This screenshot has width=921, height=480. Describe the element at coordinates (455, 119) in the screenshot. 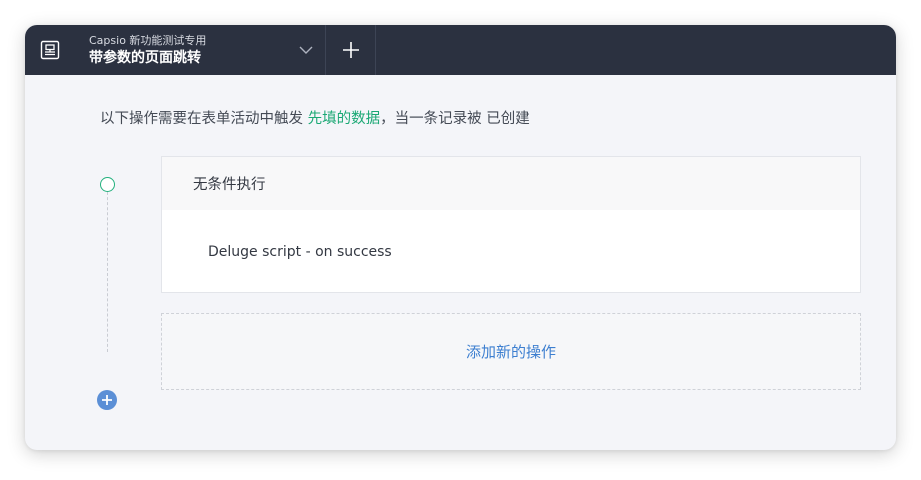

I see `trigger-suffix: ，当一条记录被 已创建` at that location.